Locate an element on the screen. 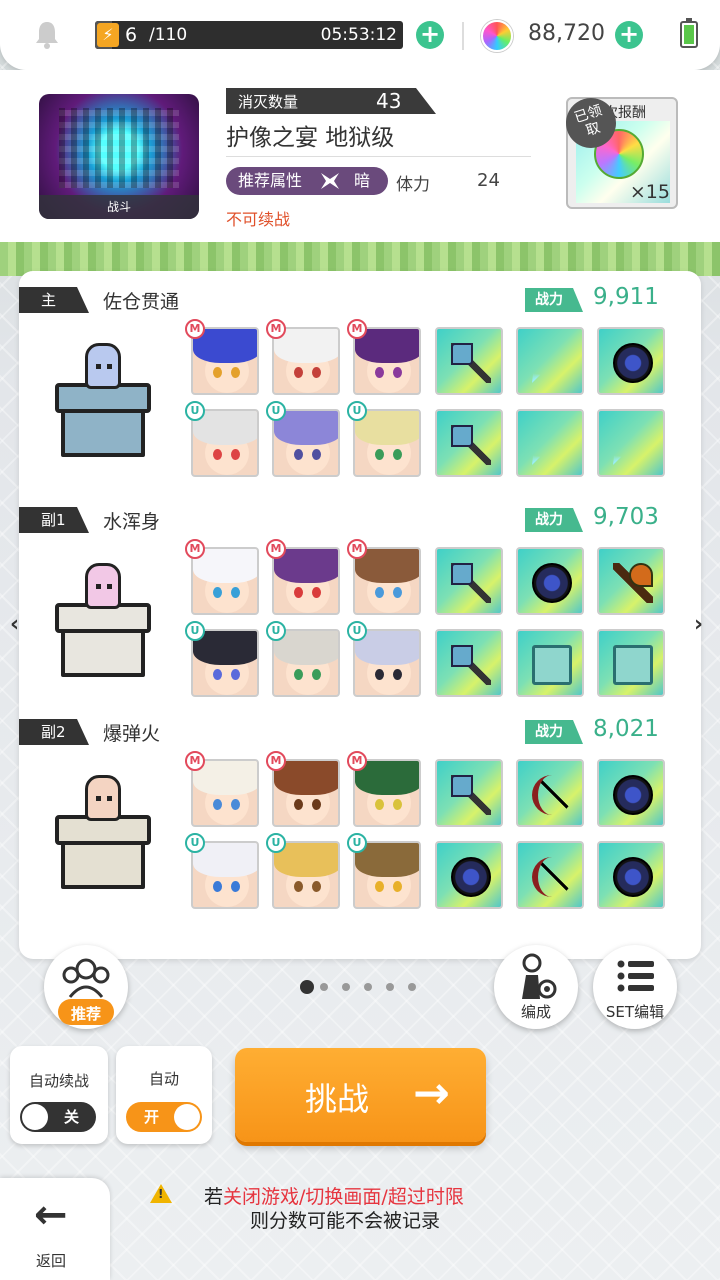 This screenshot has height=1280, width=720. power-label: 战力 is located at coordinates (554, 732).